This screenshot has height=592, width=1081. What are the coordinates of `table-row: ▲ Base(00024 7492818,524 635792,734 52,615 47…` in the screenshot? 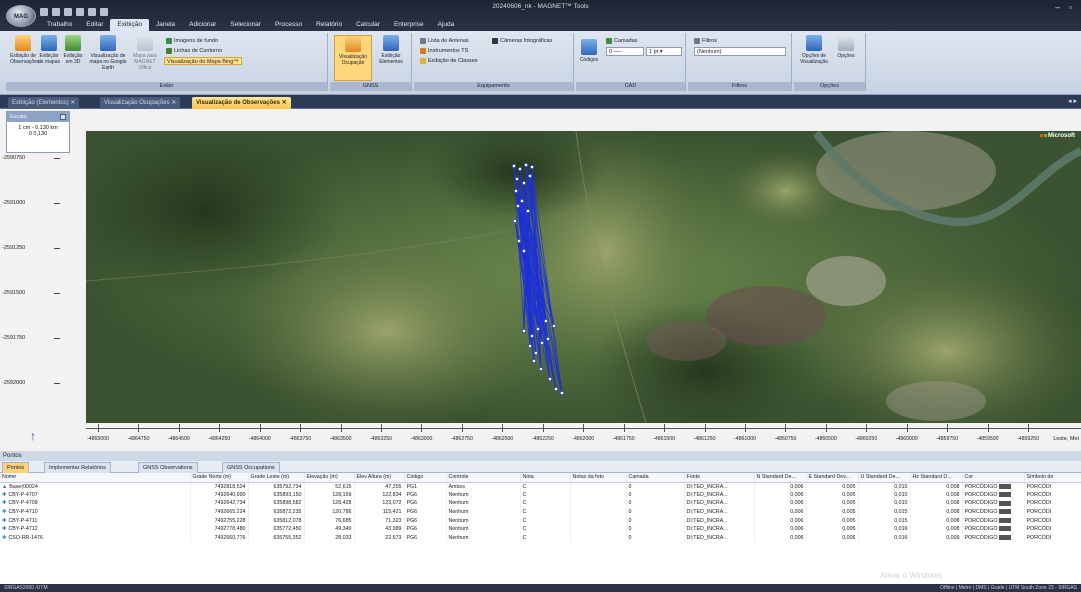 It's located at (540, 486).